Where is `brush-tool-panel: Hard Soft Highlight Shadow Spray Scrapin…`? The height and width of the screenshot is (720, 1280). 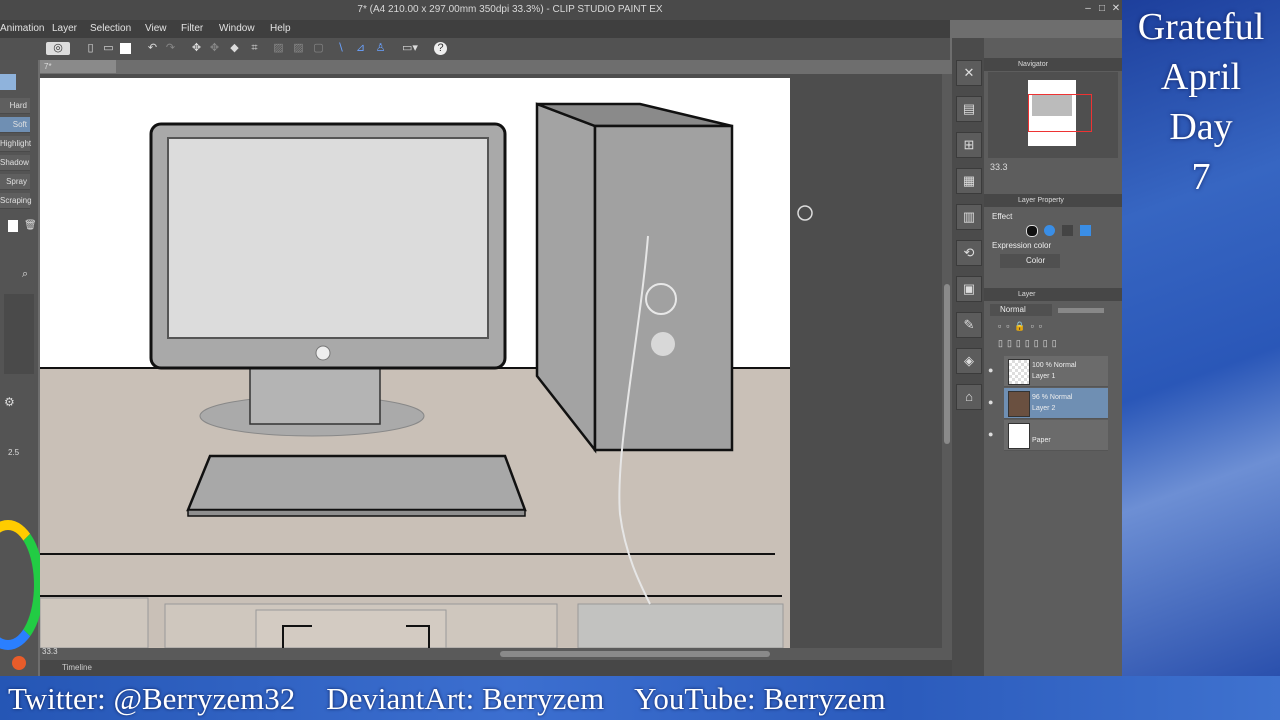
brush-tool-panel: Hard Soft Highlight Shadow Spray Scrapin… is located at coordinates (22, 368).